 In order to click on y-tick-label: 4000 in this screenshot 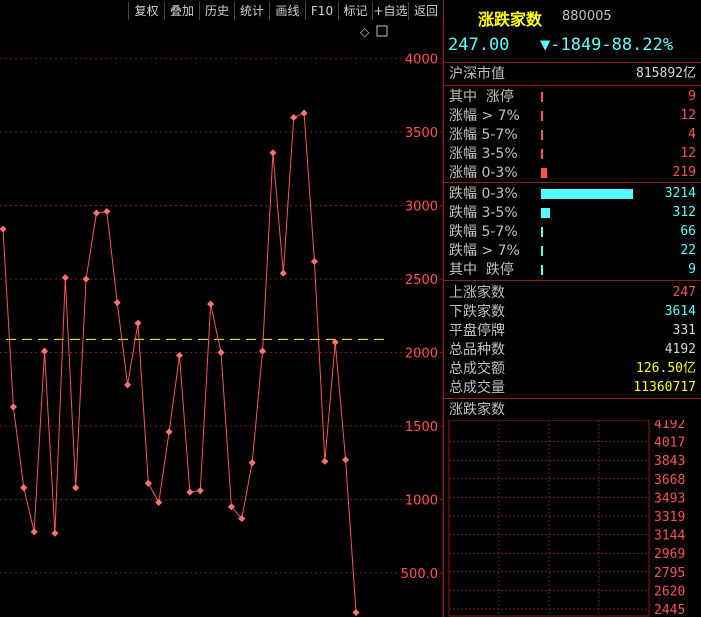, I will do `click(421, 60)`.